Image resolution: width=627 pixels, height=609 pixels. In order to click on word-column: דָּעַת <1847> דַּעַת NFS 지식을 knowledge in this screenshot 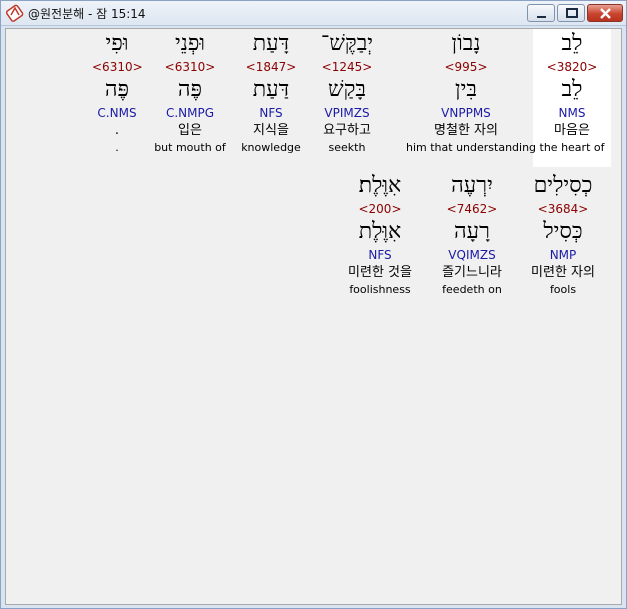, I will do `click(271, 98)`.